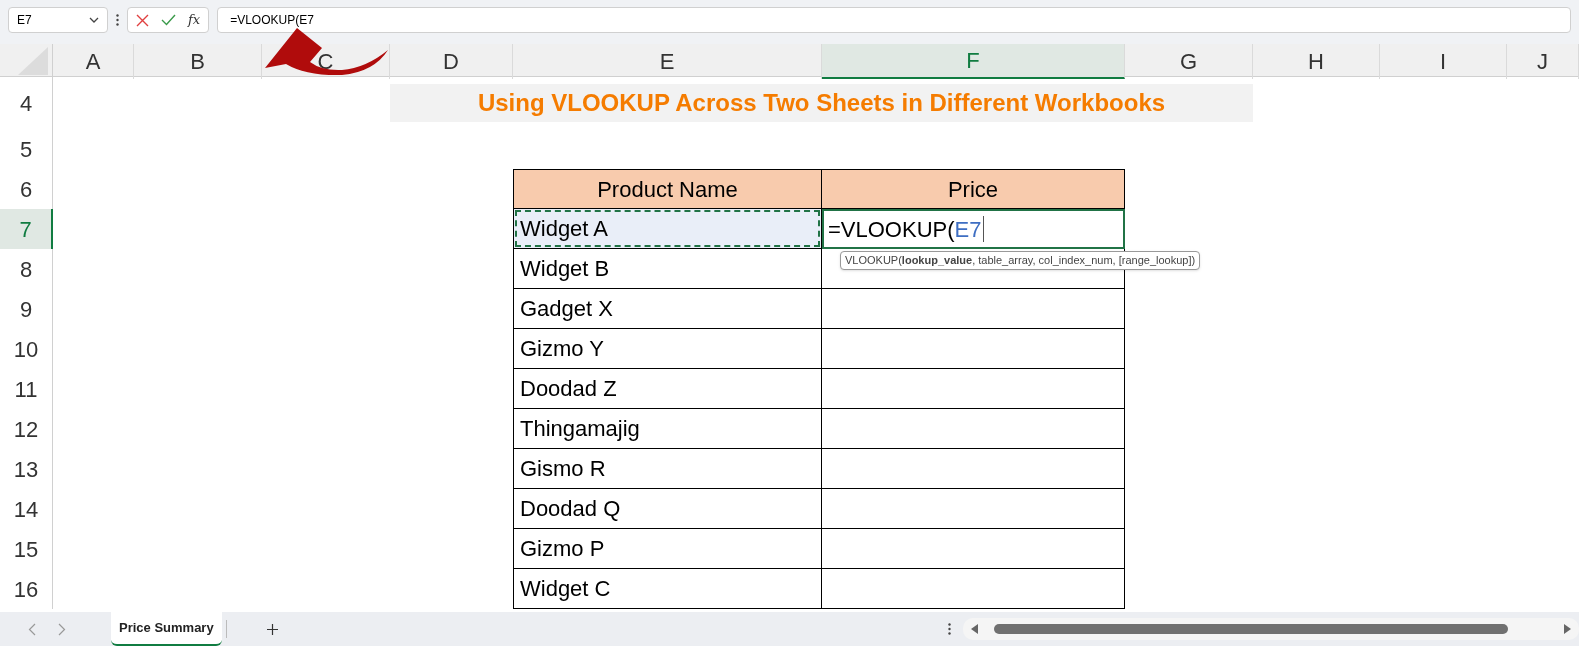 The height and width of the screenshot is (646, 1579). I want to click on row-header: 5, so click(26, 149).